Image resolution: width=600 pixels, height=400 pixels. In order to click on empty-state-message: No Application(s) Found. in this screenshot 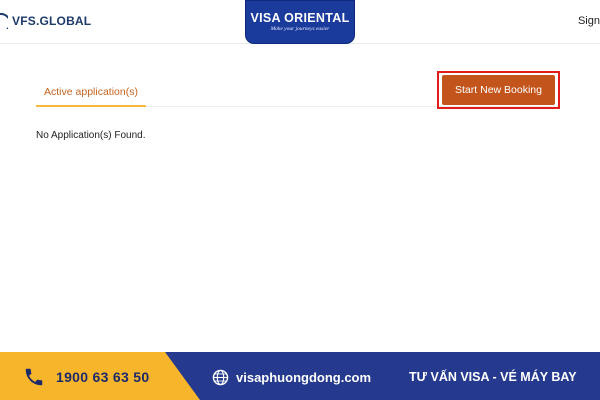, I will do `click(91, 135)`.